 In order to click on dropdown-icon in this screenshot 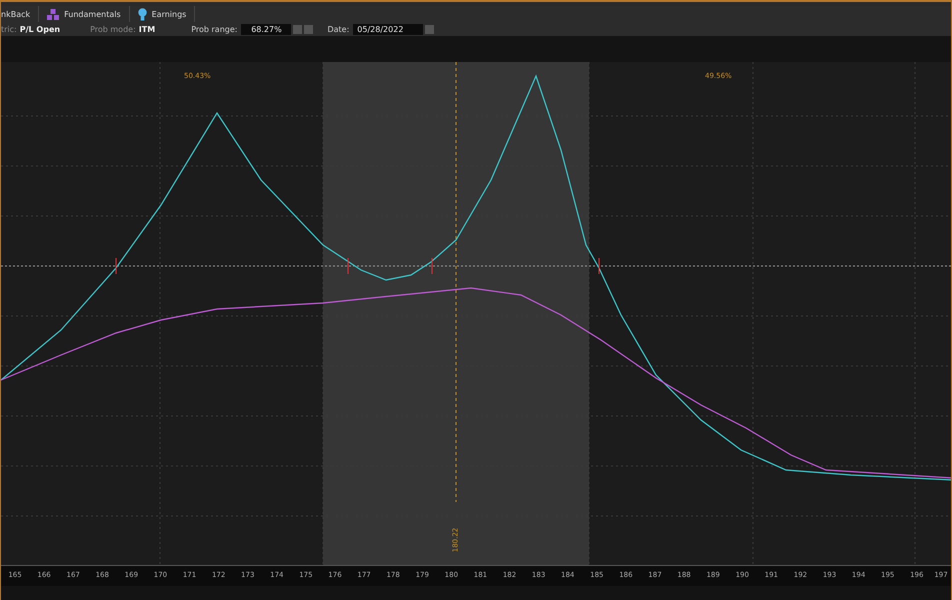, I will do `click(309, 29)`.